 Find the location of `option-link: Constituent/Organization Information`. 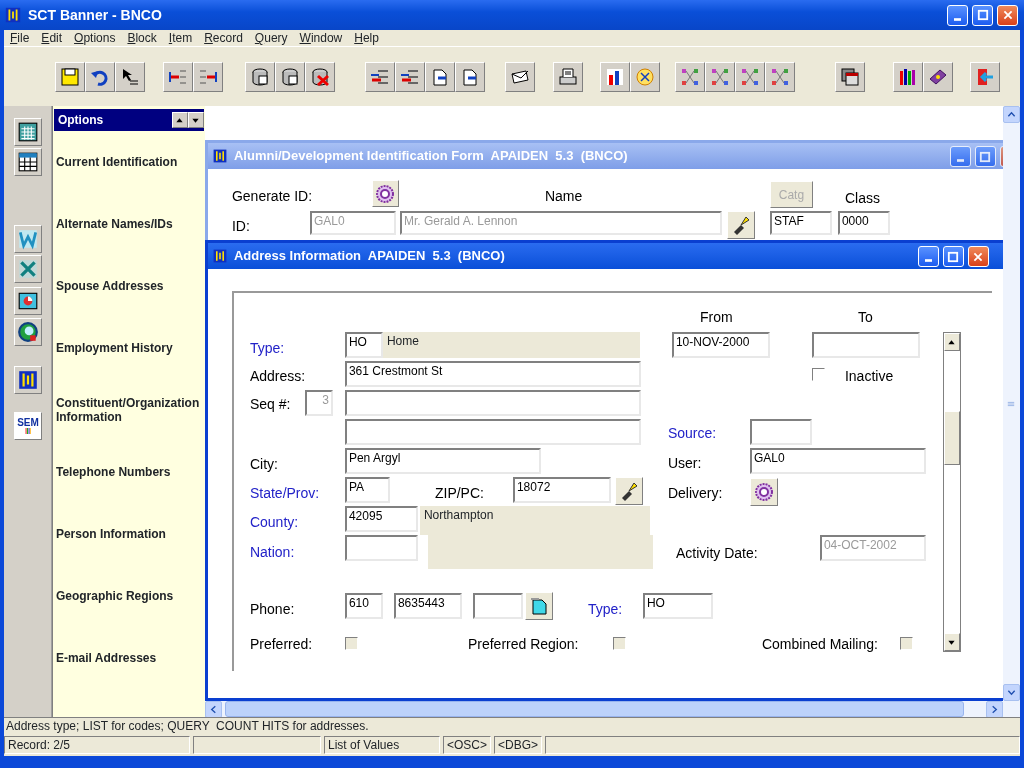

option-link: Constituent/Organization Information is located at coordinates (128, 410).